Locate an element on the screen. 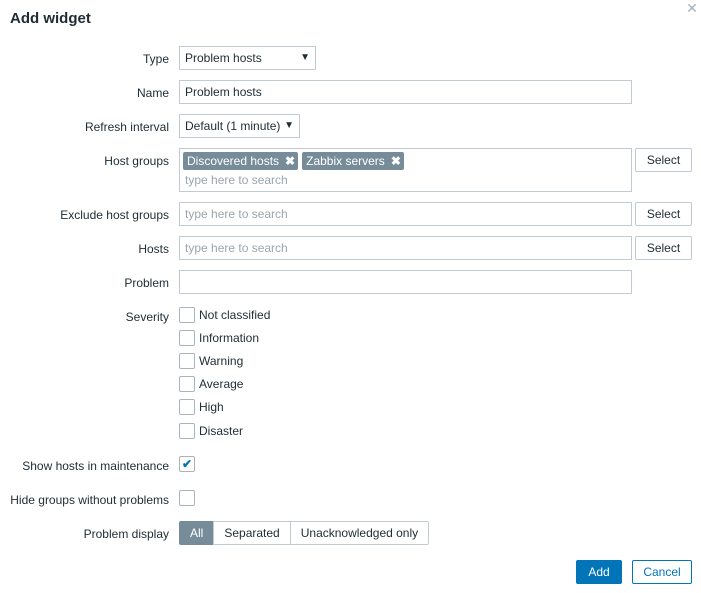  severity-option-label: Average is located at coordinates (221, 384).